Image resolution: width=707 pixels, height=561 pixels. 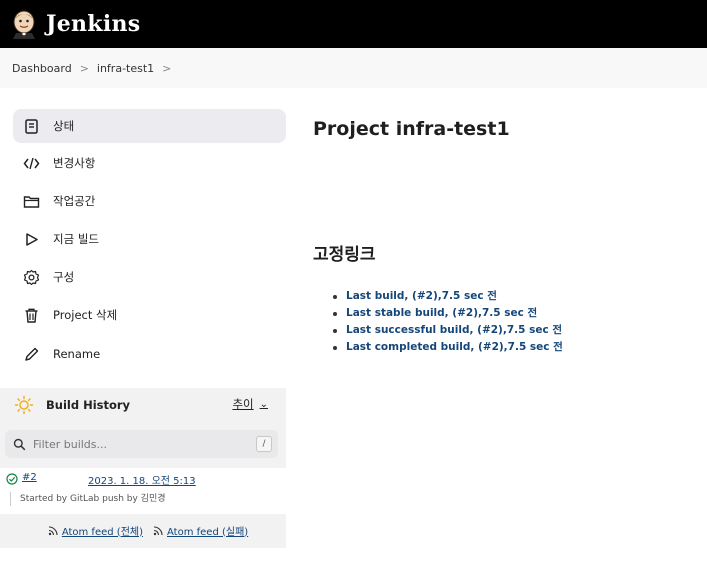 What do you see at coordinates (24, 405) in the screenshot?
I see `sun-icon` at bounding box center [24, 405].